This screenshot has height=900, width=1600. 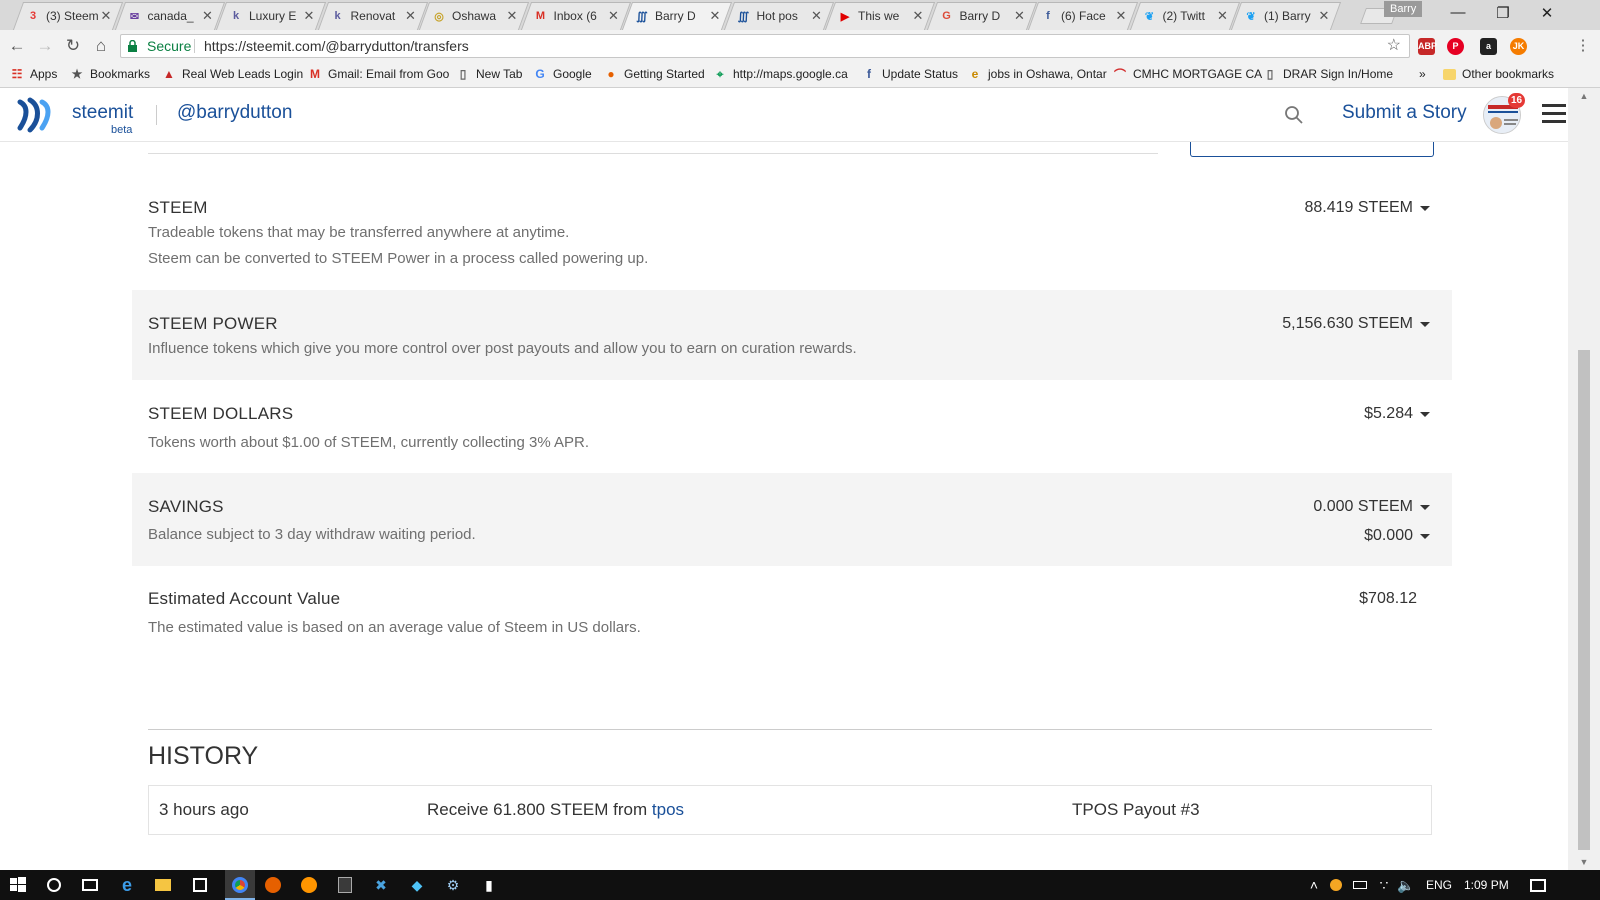 I want to click on bookmark-item: ▲ Real Web Leads Login, so click(x=232, y=74).